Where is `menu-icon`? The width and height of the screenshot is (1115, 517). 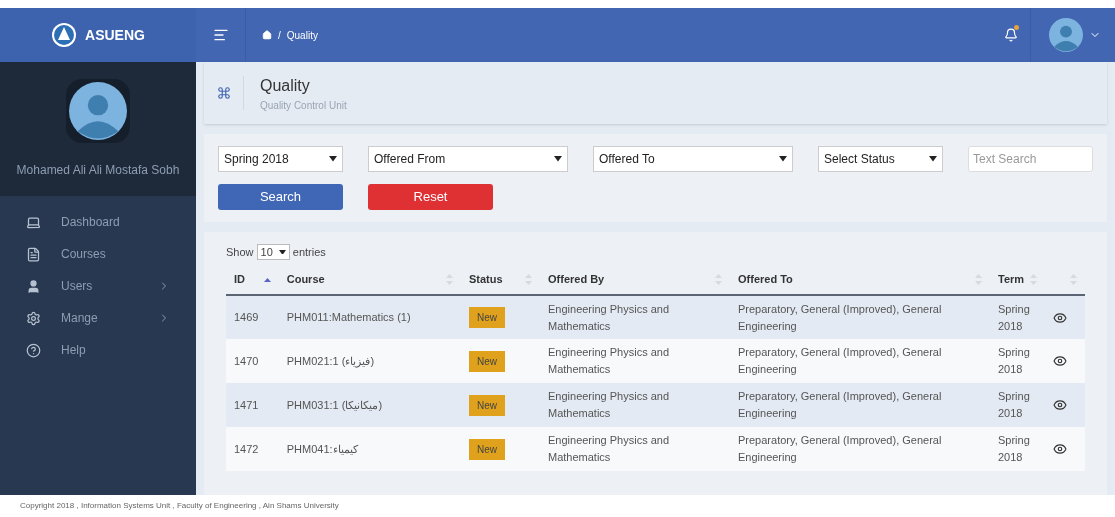 menu-icon is located at coordinates (220, 35).